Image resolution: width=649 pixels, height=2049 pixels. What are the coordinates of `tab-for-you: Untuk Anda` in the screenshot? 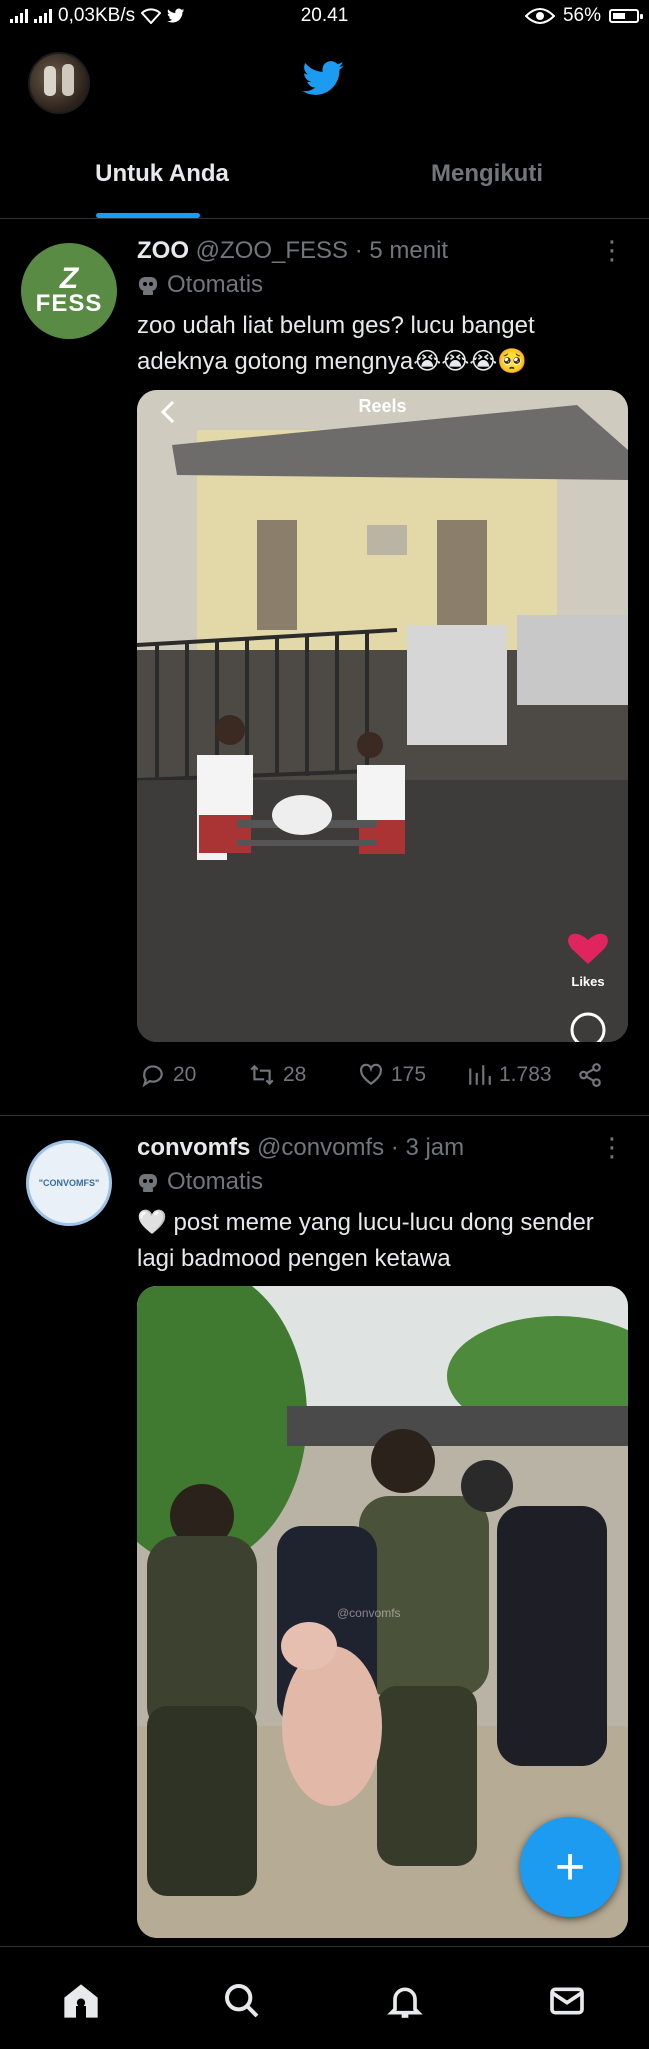 It's located at (162, 174).